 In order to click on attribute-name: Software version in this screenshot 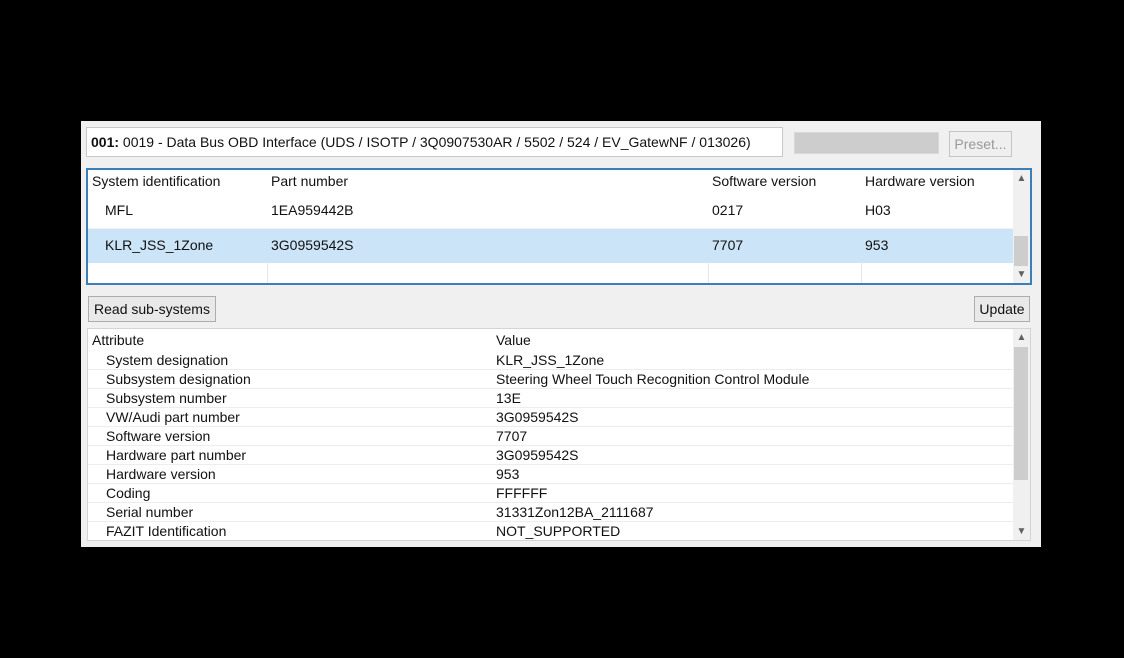, I will do `click(158, 436)`.